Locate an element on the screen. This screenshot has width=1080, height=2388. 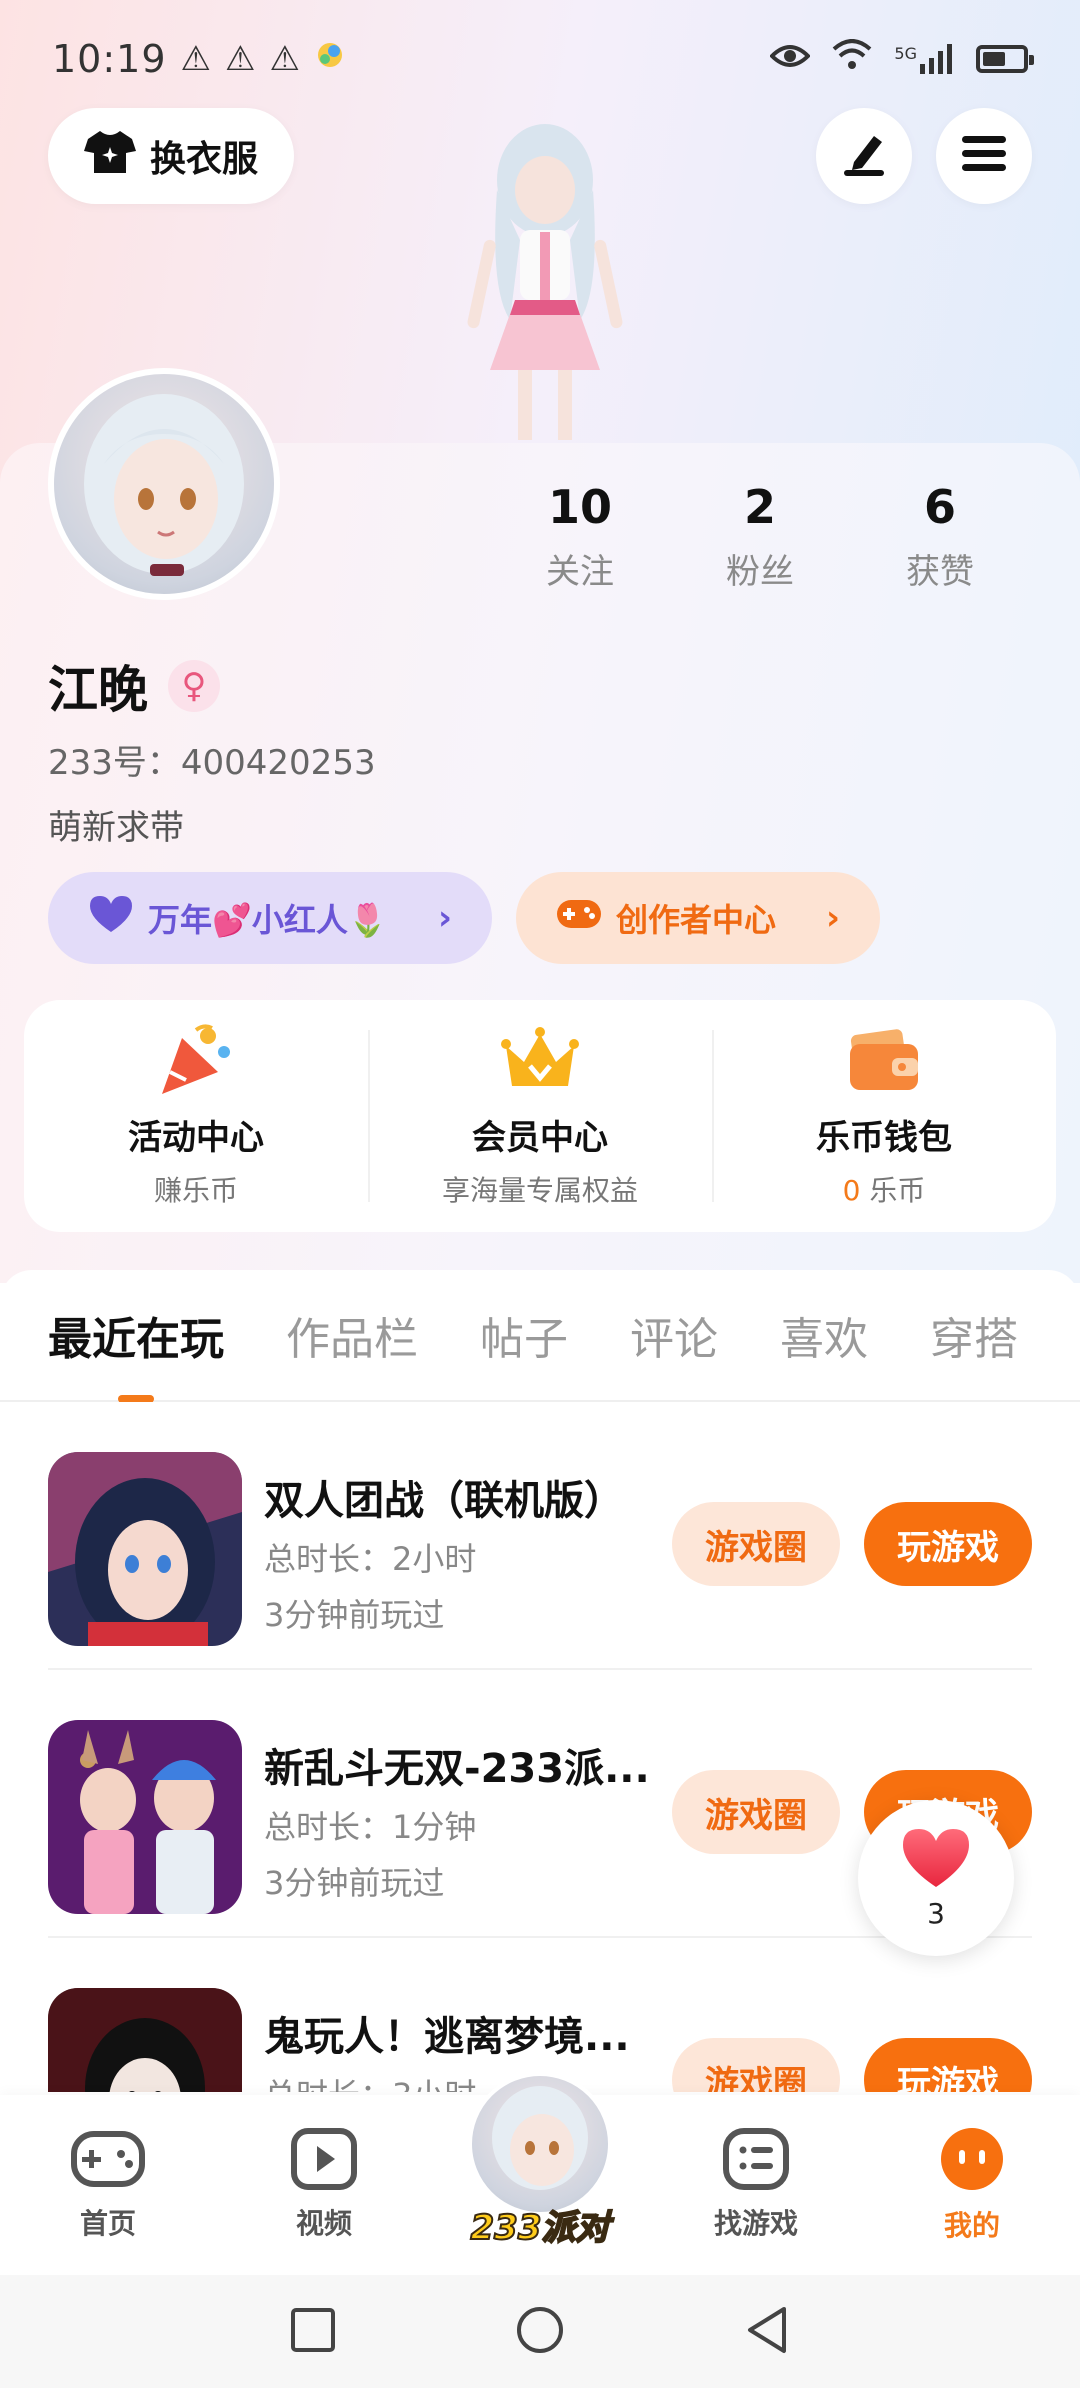
activity-center-button: 活动中心 赚乐币 is located at coordinates (196, 1116).